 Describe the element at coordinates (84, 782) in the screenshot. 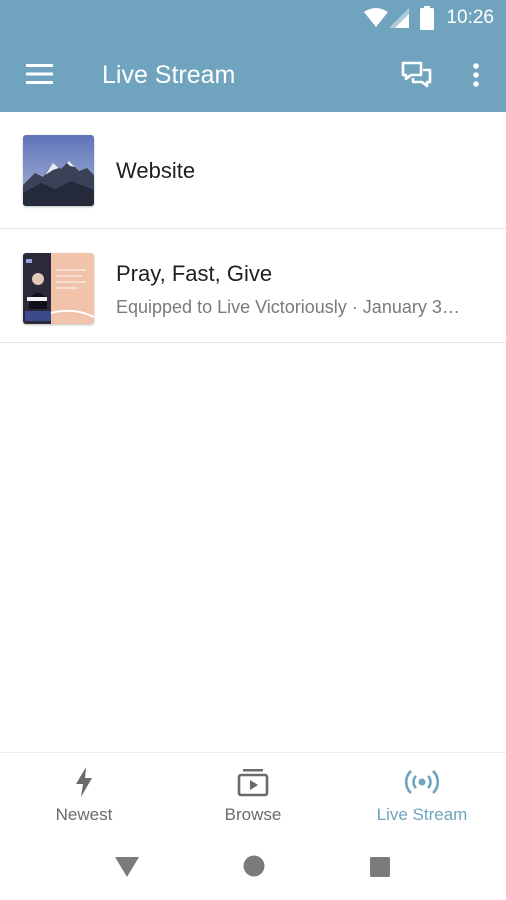

I see `bolt-icon` at that location.